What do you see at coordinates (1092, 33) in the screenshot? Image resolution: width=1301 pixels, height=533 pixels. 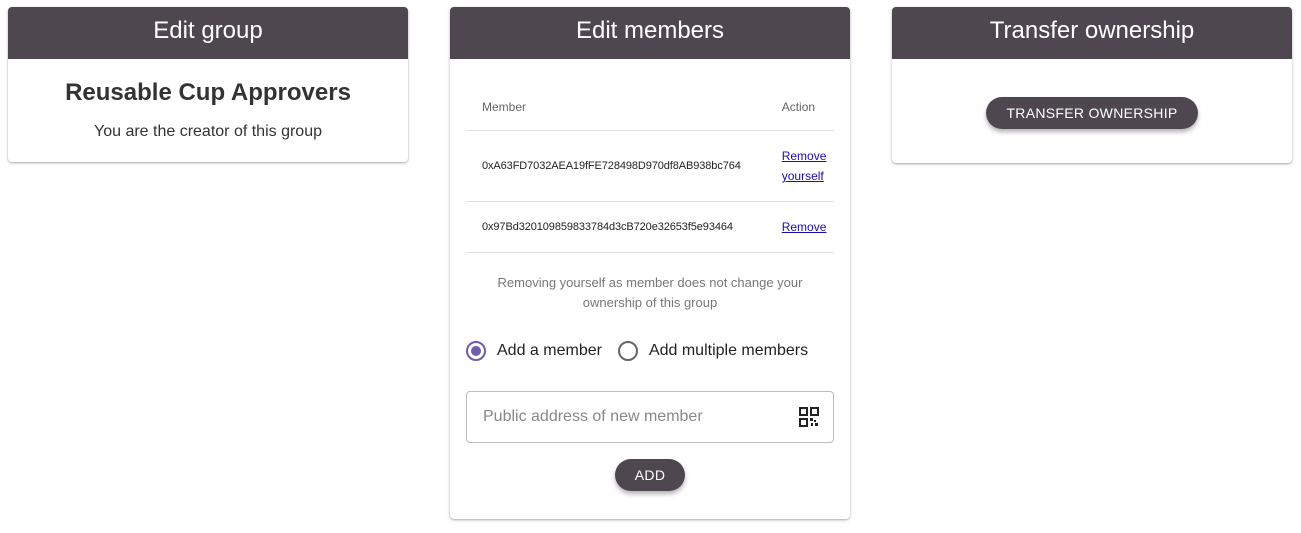 I see `transfer-ownership-header: Transfer ownership` at bounding box center [1092, 33].